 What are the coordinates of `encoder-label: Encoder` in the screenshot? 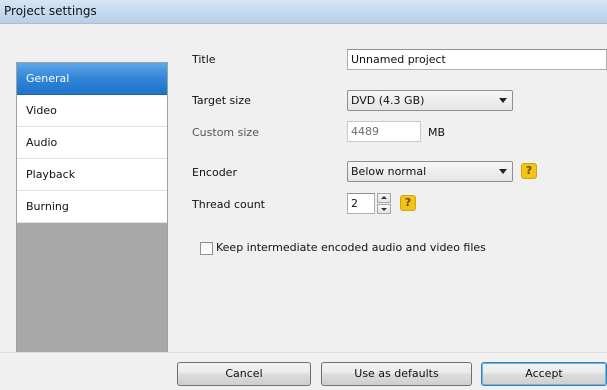 It's located at (214, 172).